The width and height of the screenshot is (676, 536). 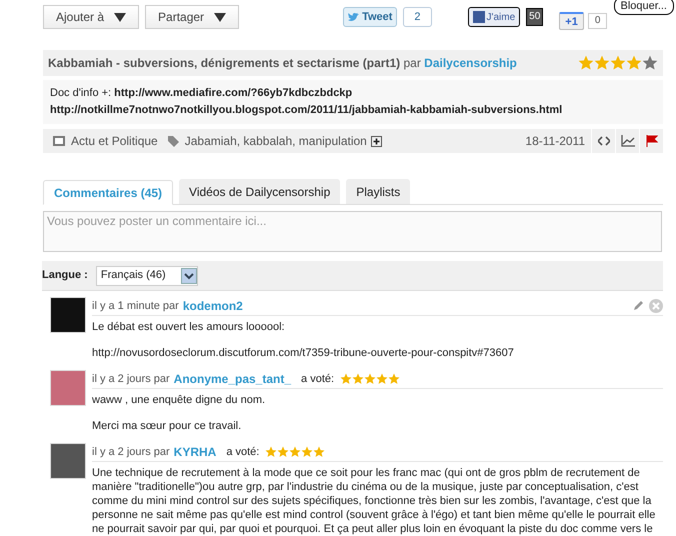 What do you see at coordinates (307, 110) in the screenshot?
I see `description-text: http://notkillme7notnwo7notkillyou.blogspot.com/2011/11/jabbamiah-kabbamiah-subversions.html` at bounding box center [307, 110].